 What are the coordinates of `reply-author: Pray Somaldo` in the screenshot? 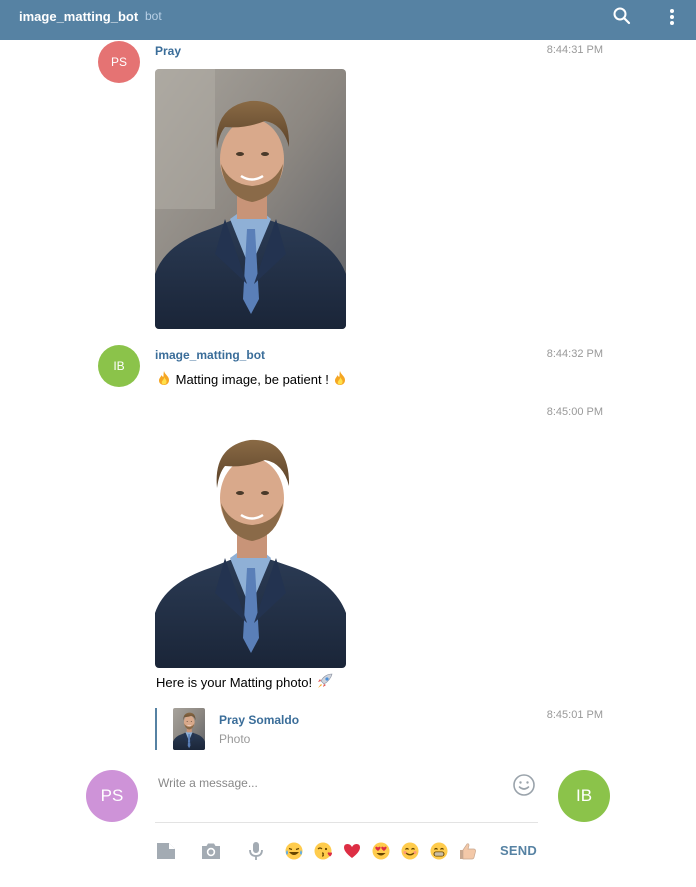 It's located at (259, 720).